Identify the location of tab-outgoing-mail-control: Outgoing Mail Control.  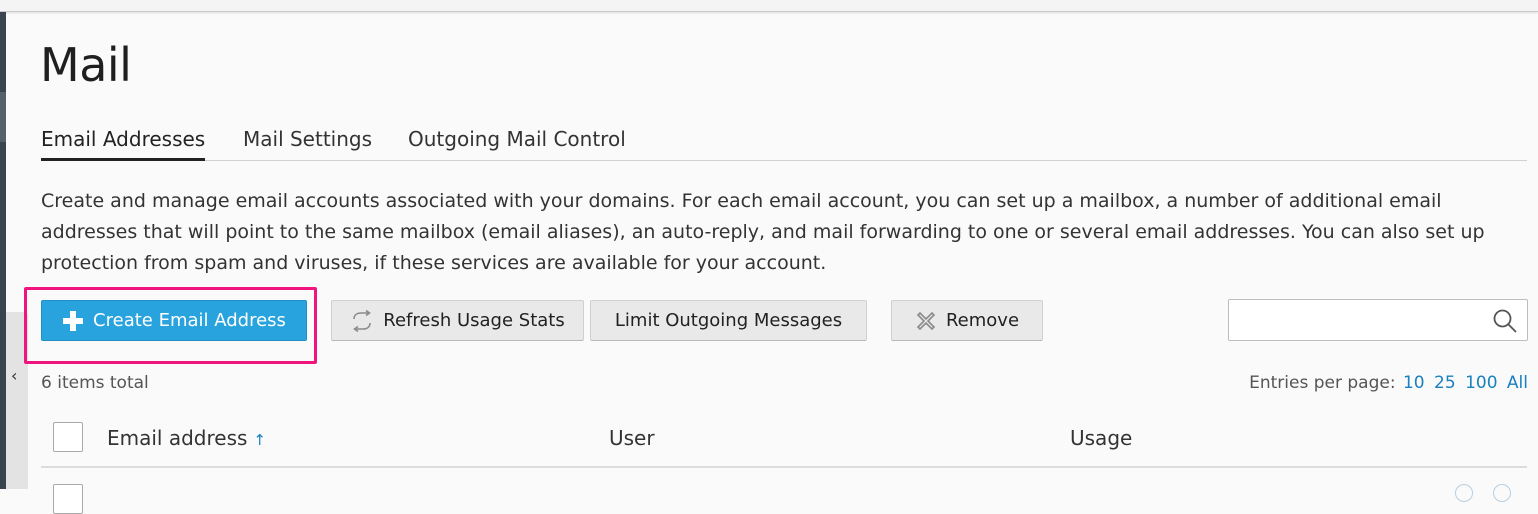
(517, 144).